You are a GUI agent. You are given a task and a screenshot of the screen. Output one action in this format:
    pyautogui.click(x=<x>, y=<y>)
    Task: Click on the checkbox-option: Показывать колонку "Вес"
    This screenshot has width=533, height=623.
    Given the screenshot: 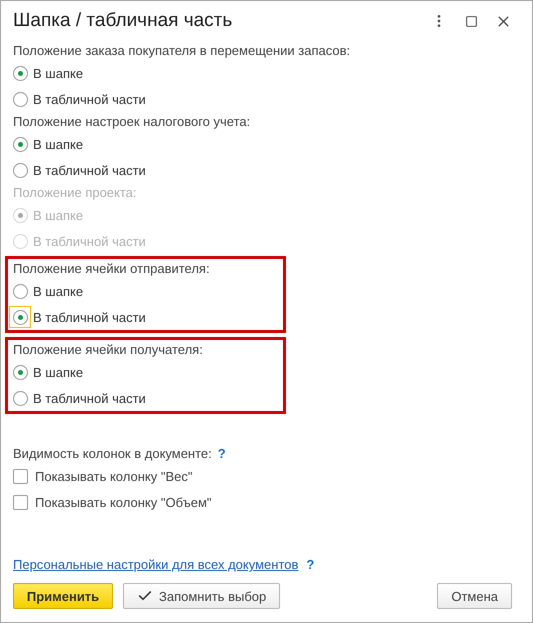 What is the action you would take?
    pyautogui.click(x=262, y=476)
    